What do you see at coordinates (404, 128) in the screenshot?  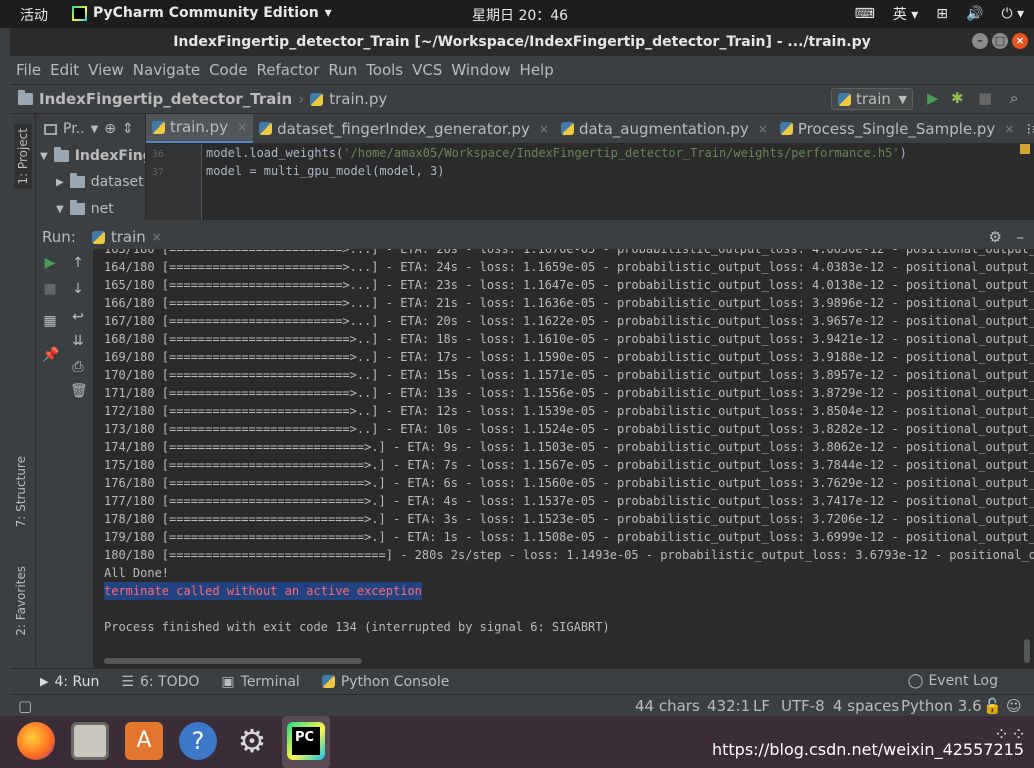 I see `tab-dataset-generator: dataset_fingerIndex_generator.py ×` at bounding box center [404, 128].